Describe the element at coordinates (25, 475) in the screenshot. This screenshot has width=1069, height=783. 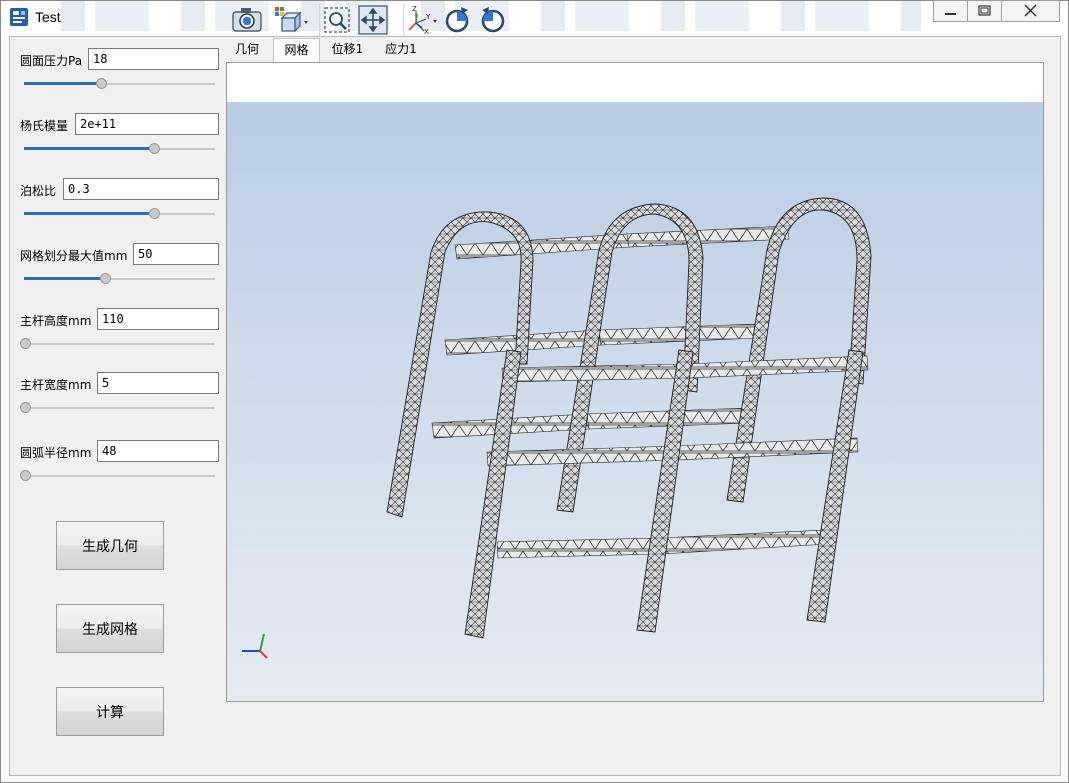
I see `arc-radius-slider-handle` at that location.